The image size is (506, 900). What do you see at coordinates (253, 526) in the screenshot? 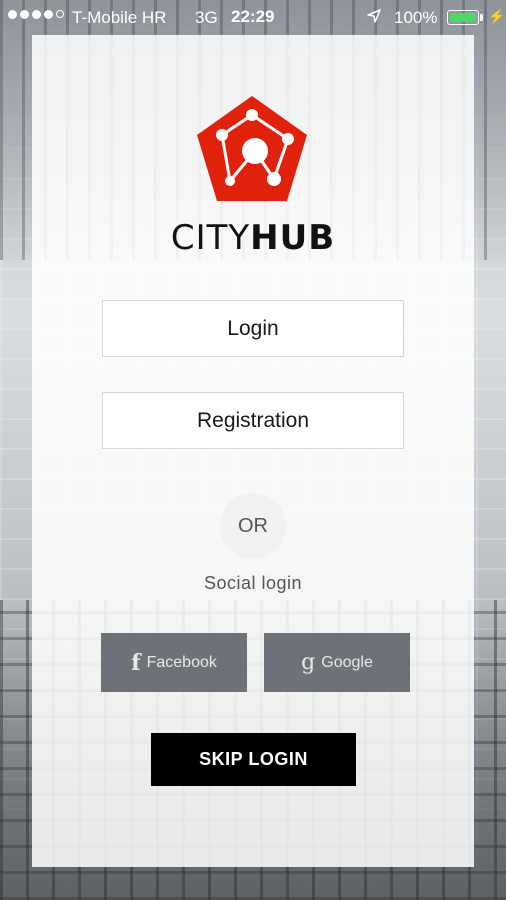
I see `or-divider: OR` at bounding box center [253, 526].